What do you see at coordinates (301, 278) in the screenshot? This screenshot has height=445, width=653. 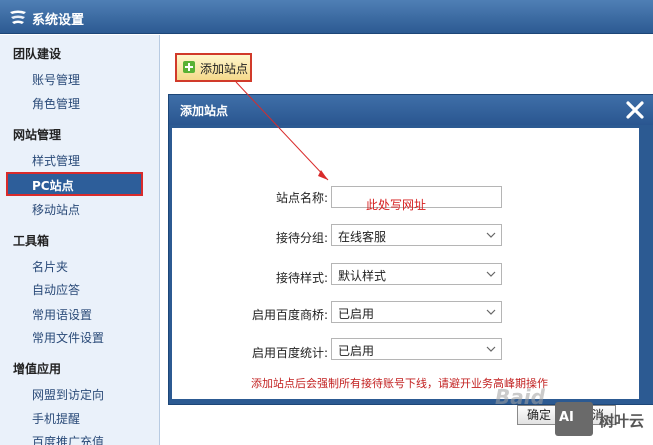 I see `style-label: 接待样式:` at bounding box center [301, 278].